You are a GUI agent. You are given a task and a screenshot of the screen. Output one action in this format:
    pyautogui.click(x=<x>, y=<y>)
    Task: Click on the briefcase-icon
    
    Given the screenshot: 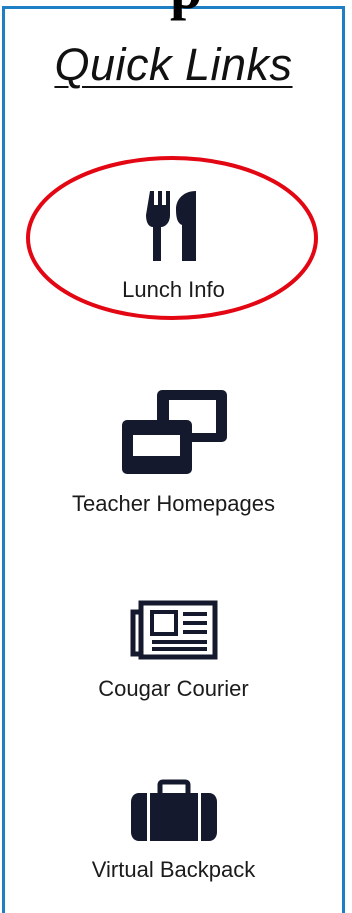 What is the action you would take?
    pyautogui.click(x=173, y=810)
    